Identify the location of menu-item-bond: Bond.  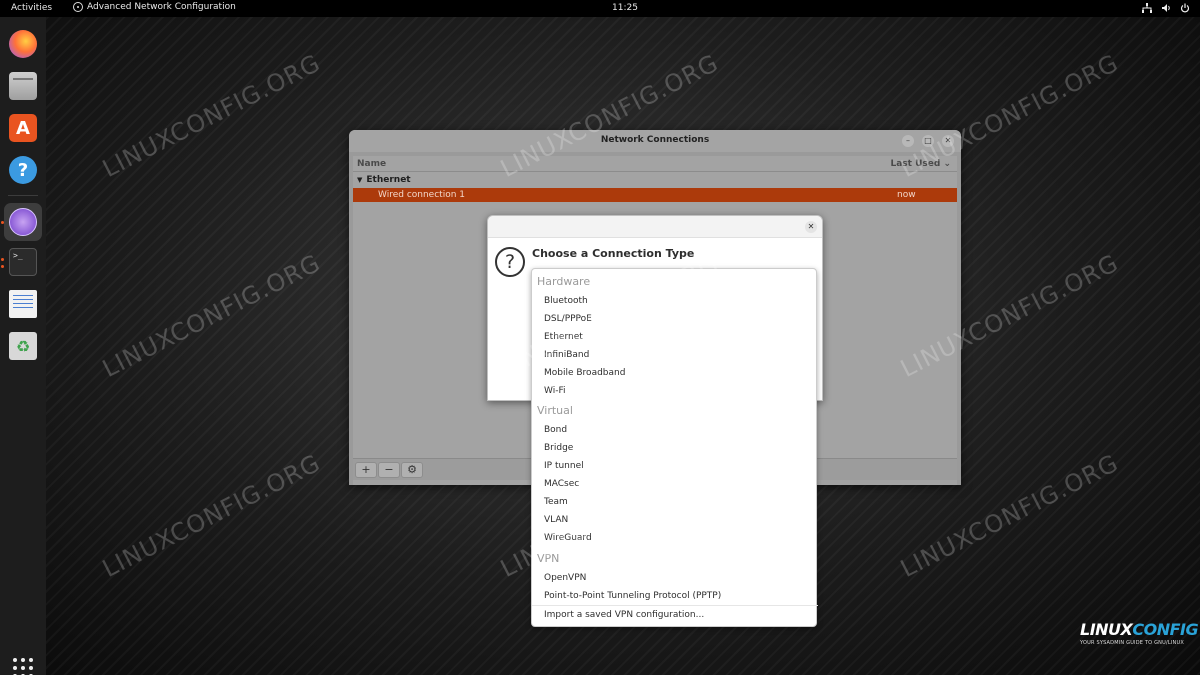
(555, 430).